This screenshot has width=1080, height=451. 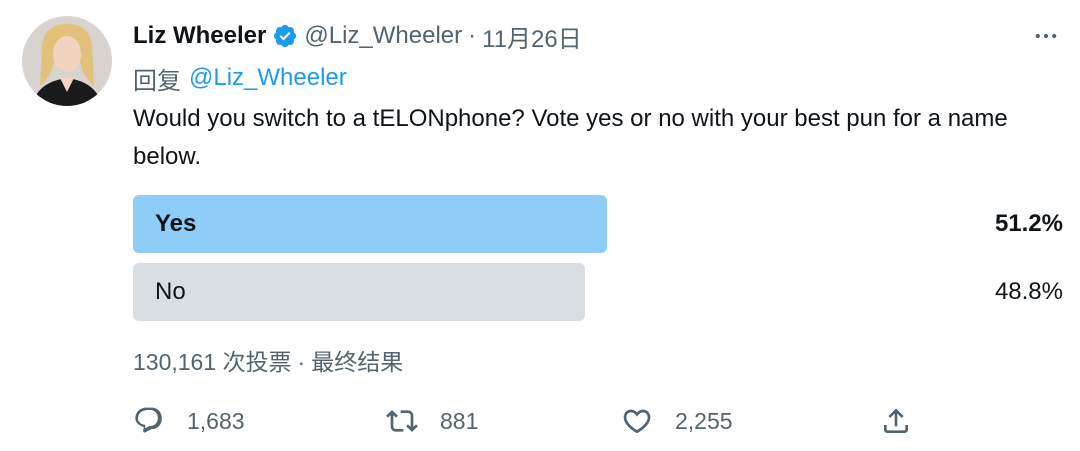 What do you see at coordinates (357, 362) in the screenshot?
I see `poll-status: 最终结果` at bounding box center [357, 362].